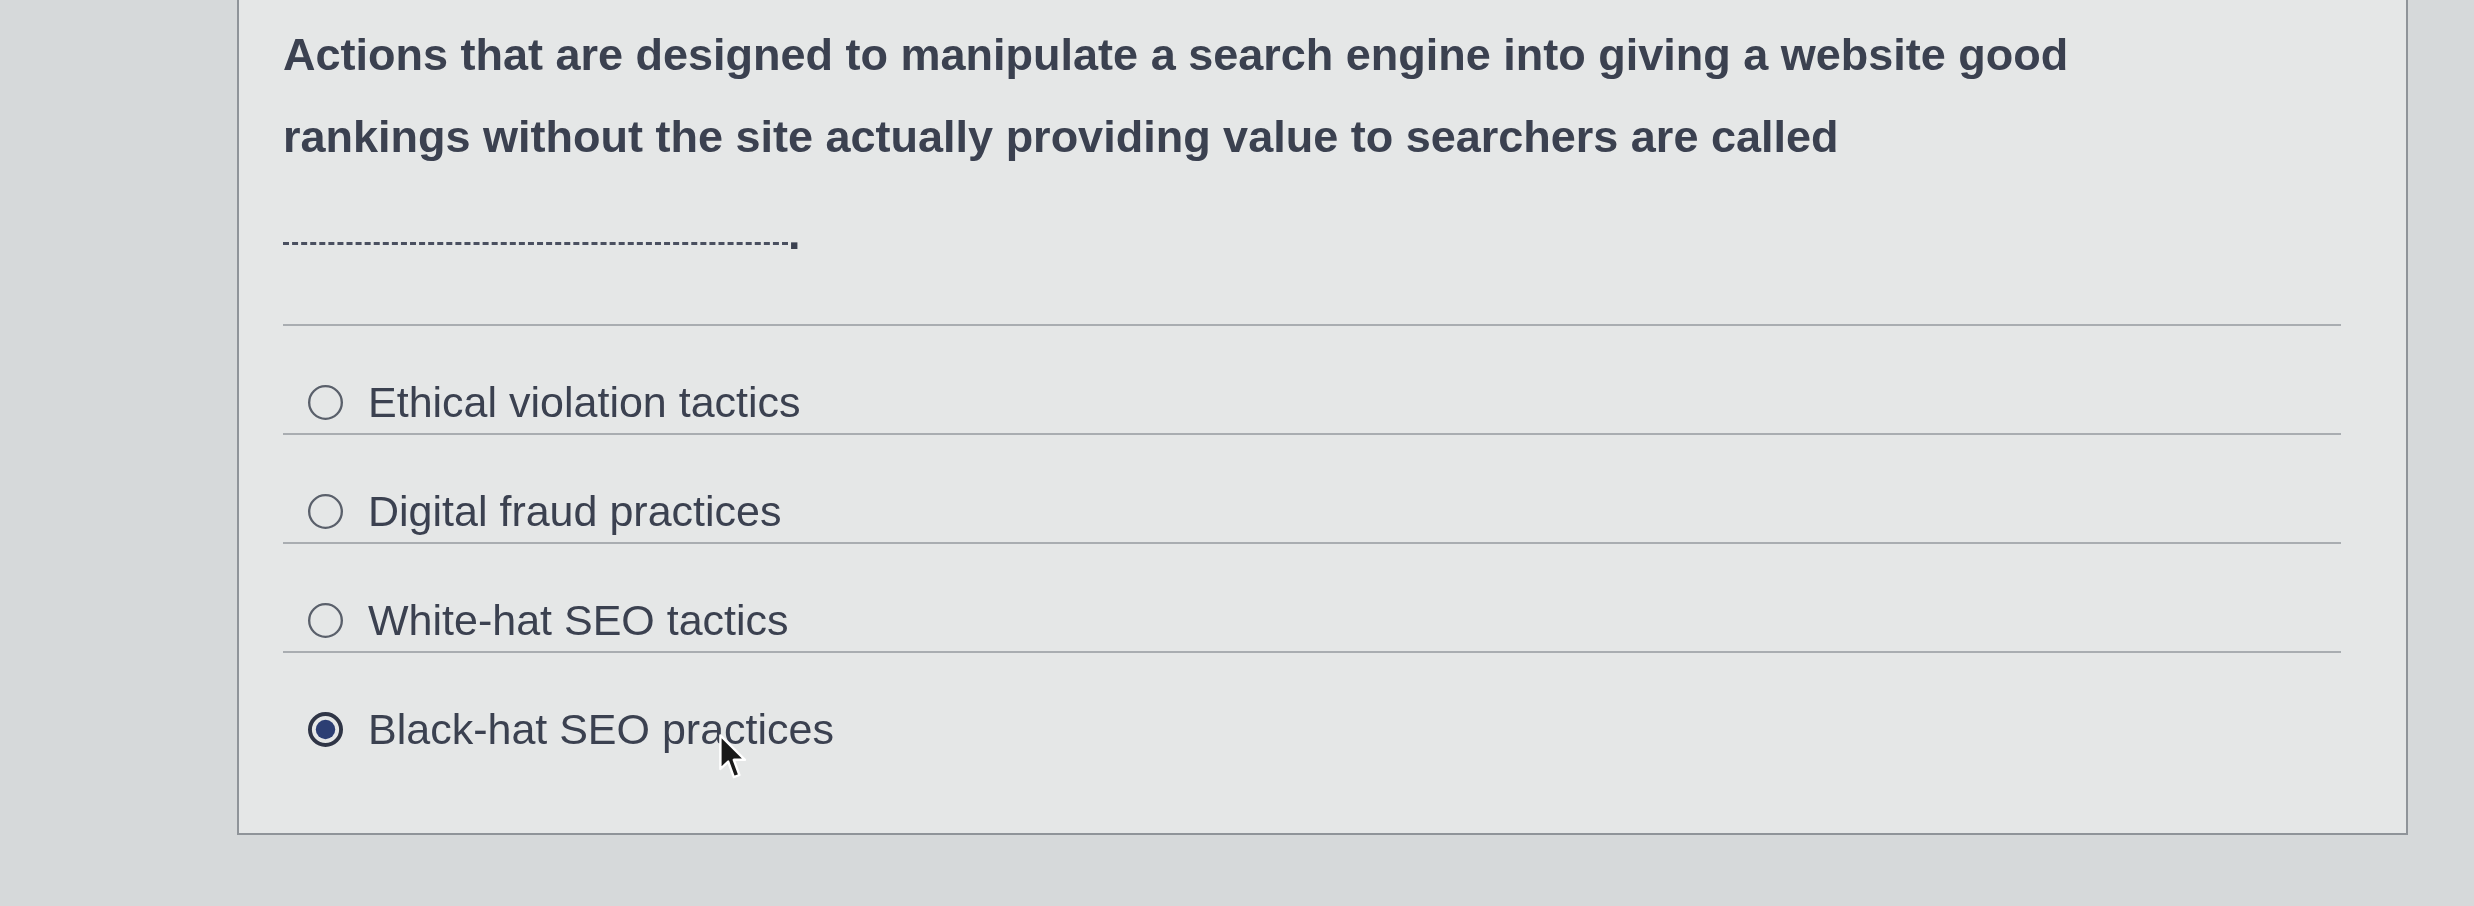 This screenshot has width=2474, height=906. What do you see at coordinates (794, 236) in the screenshot?
I see `period-text: .` at bounding box center [794, 236].